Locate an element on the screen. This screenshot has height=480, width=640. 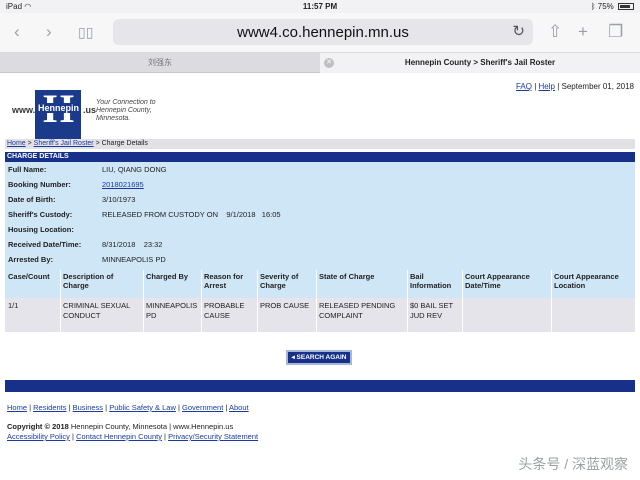
close-tab-icon: ✕ is located at coordinates (329, 63).